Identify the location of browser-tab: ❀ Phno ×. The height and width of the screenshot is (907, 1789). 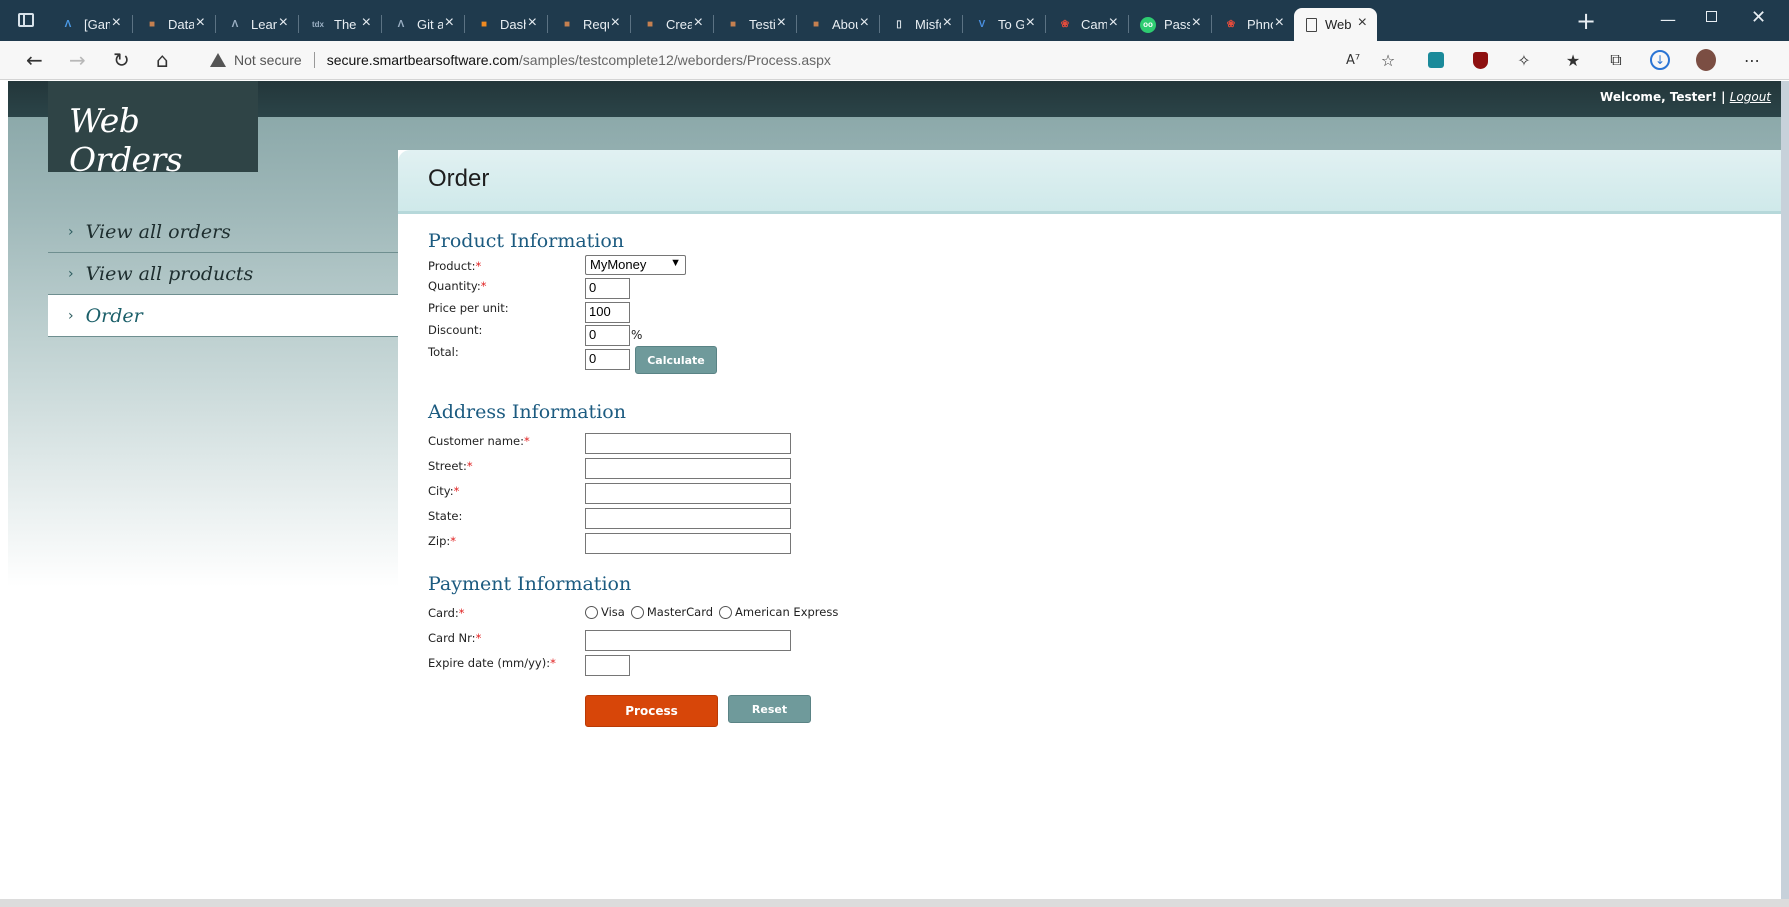
(1252, 24).